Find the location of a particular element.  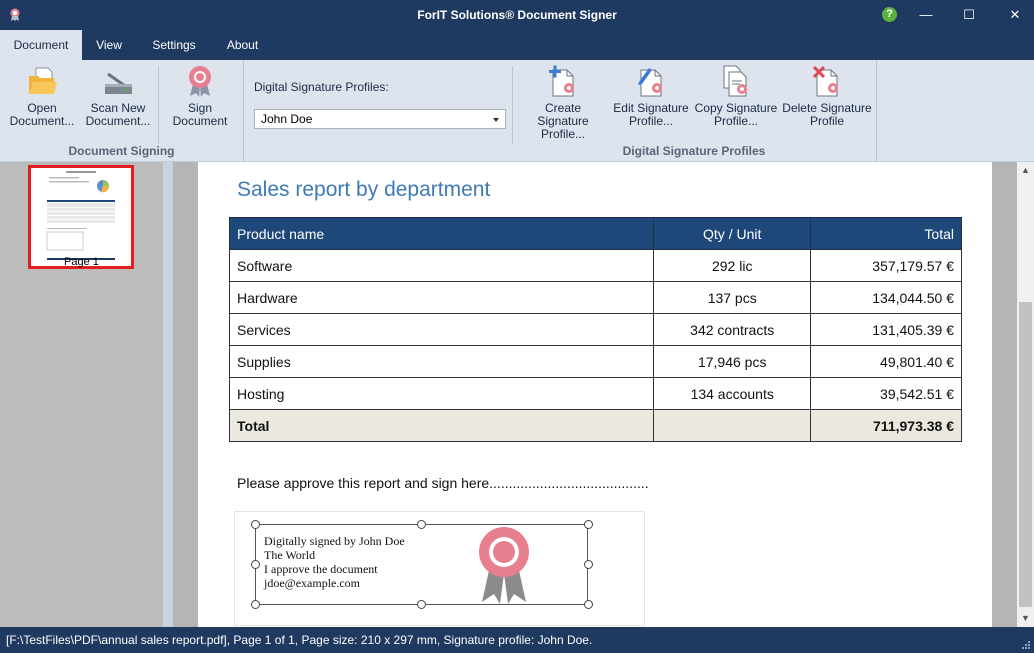

table-header-row: Product name Qty / Unit Total is located at coordinates (595, 233).